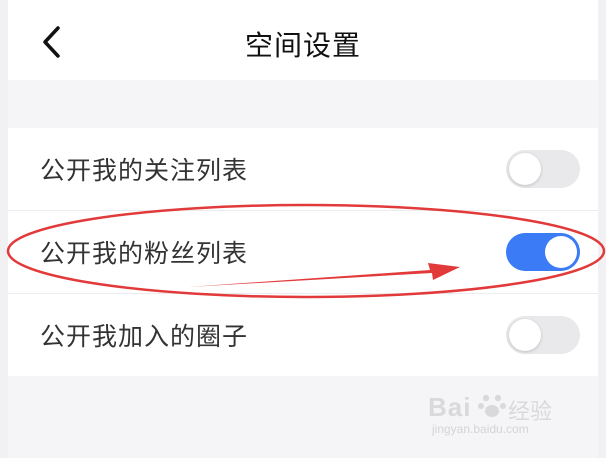 This screenshot has height=458, width=606. What do you see at coordinates (543, 252) in the screenshot?
I see `toggle-fans` at bounding box center [543, 252].